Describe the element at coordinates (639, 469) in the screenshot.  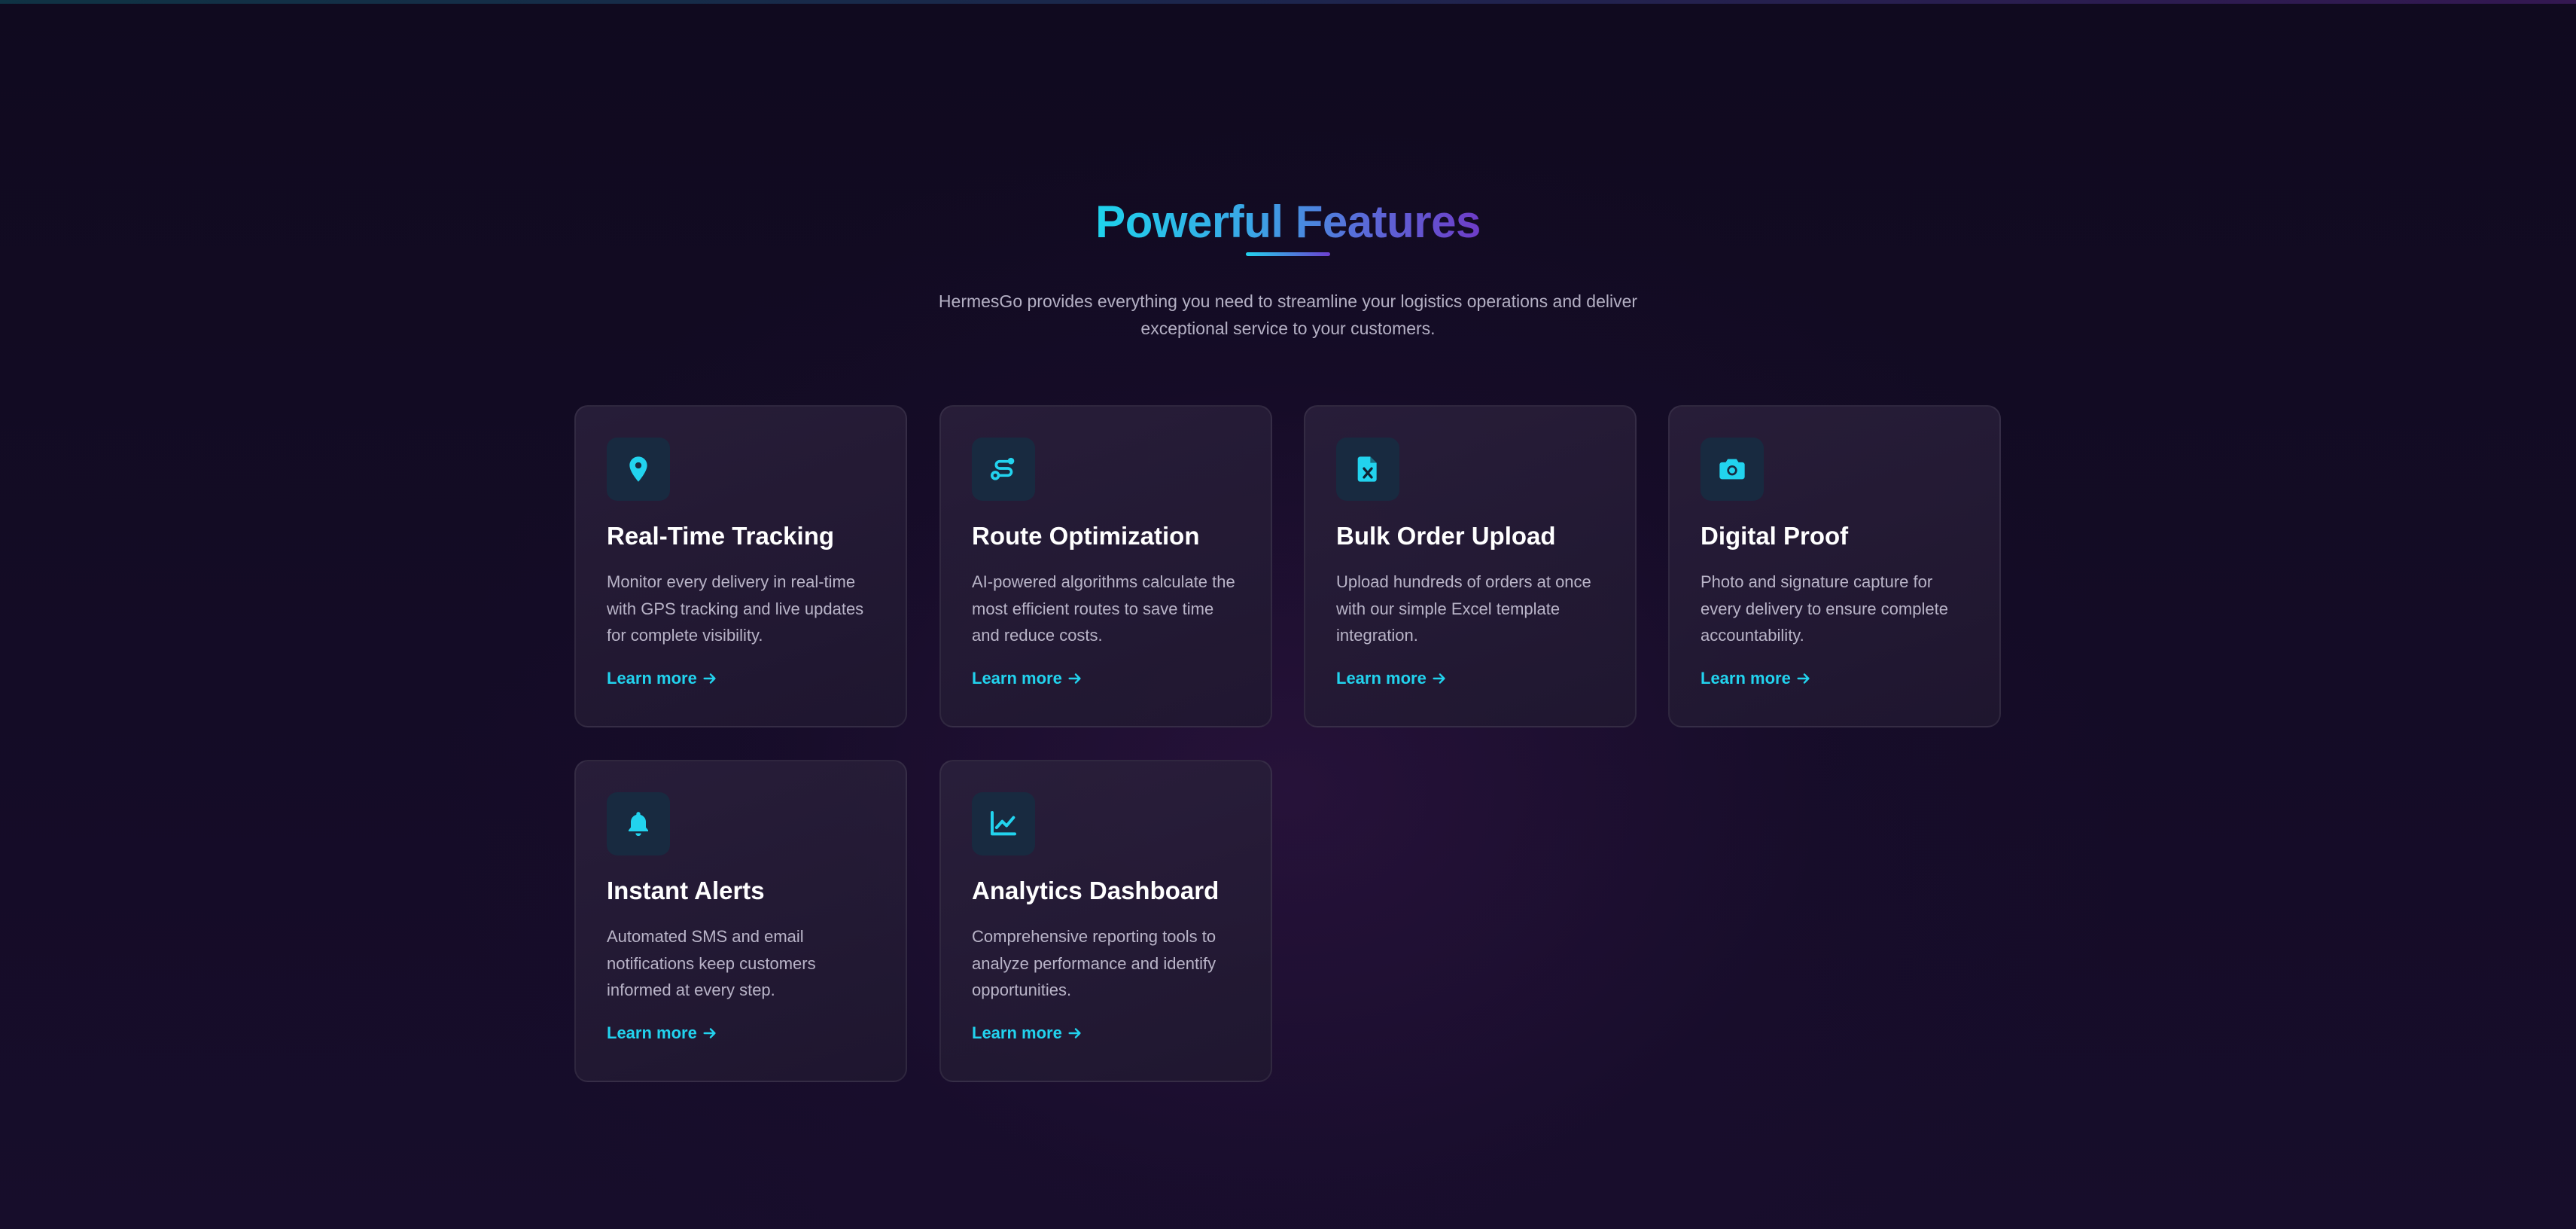
I see `map-pin-icon` at that location.